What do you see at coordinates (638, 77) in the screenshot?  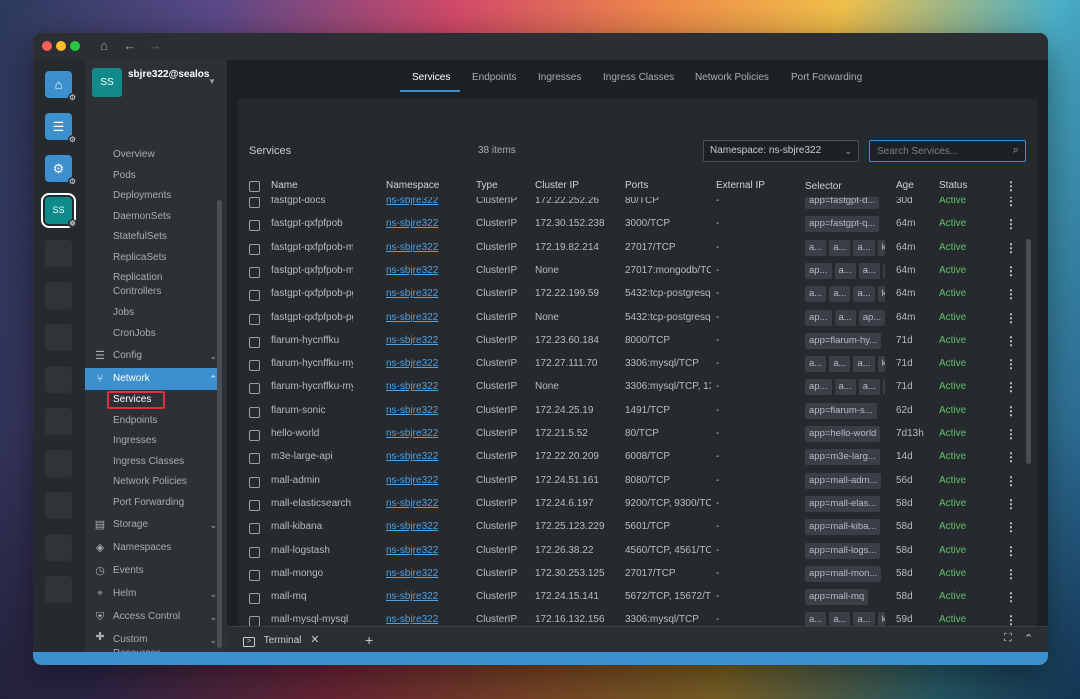 I see `tab-ingress-classes: Ingress Classes` at bounding box center [638, 77].